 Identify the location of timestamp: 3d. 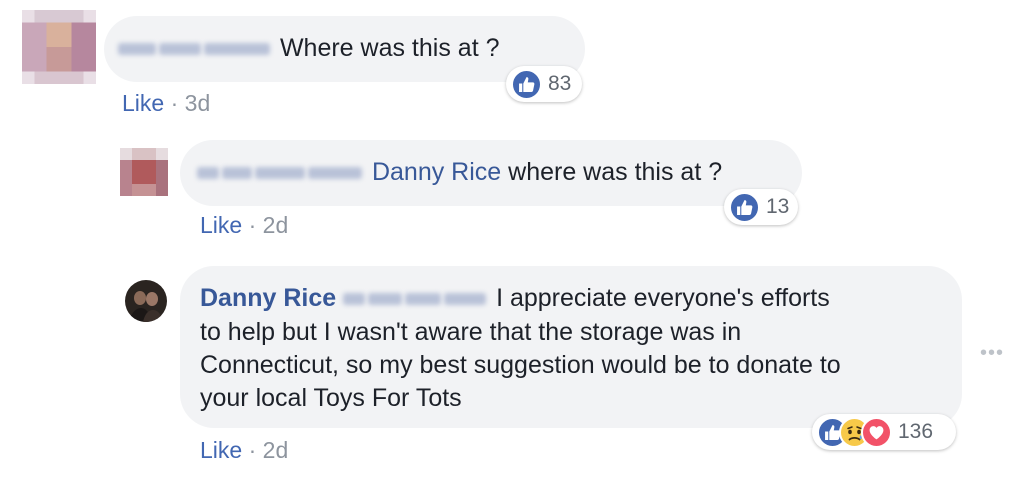
(198, 103).